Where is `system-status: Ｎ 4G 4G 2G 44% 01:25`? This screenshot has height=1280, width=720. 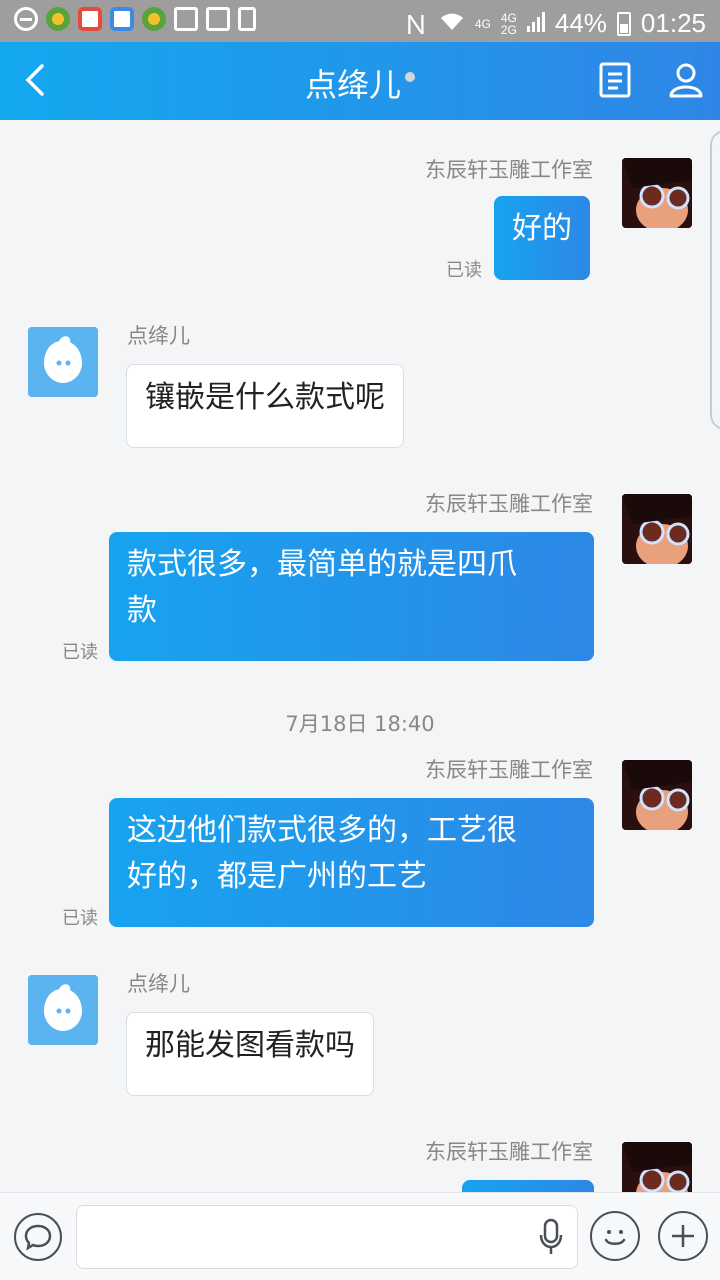
system-status: Ｎ 4G 4G 2G 44% 01:25 is located at coordinates (554, 23).